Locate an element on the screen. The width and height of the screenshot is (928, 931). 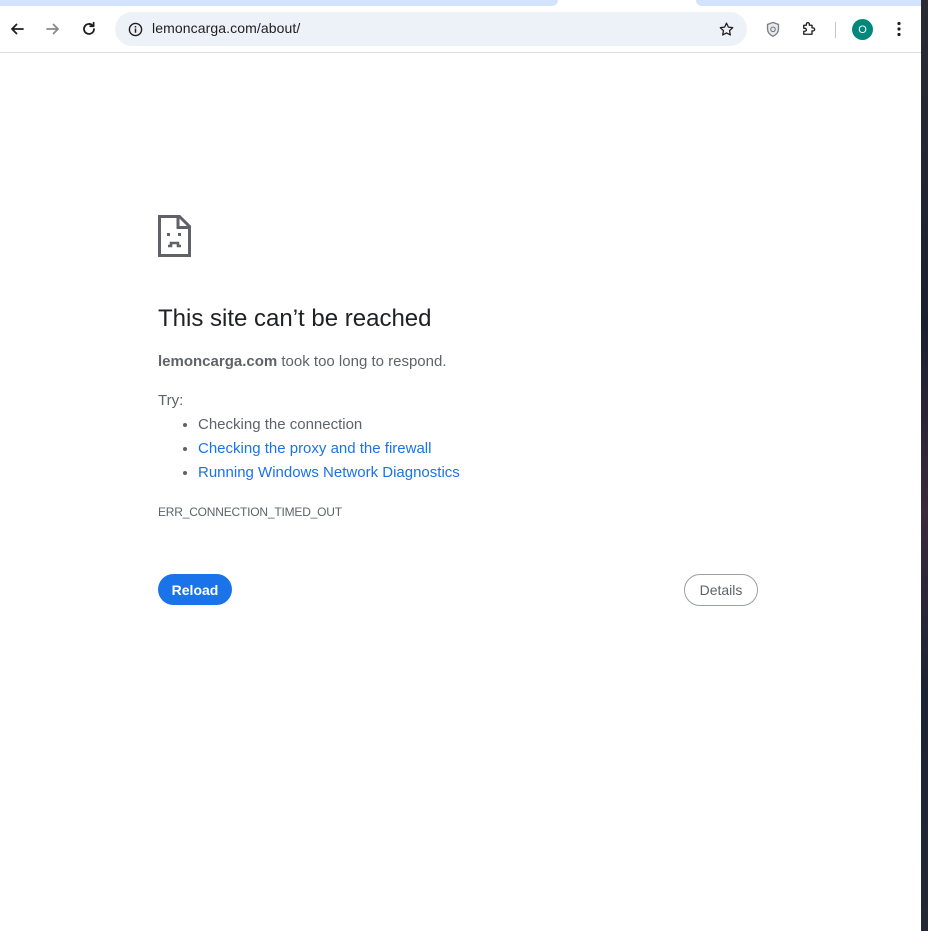
error-title: This site can’t be reached is located at coordinates (295, 318).